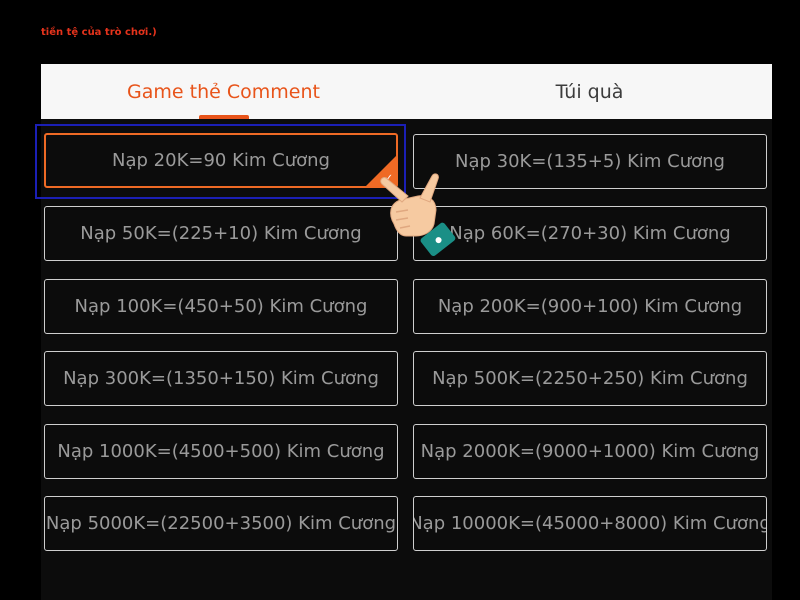 The width and height of the screenshot is (800, 600). I want to click on recharge-option: Nạp 5000K=(22500+3500) Kim Cương, so click(221, 523).